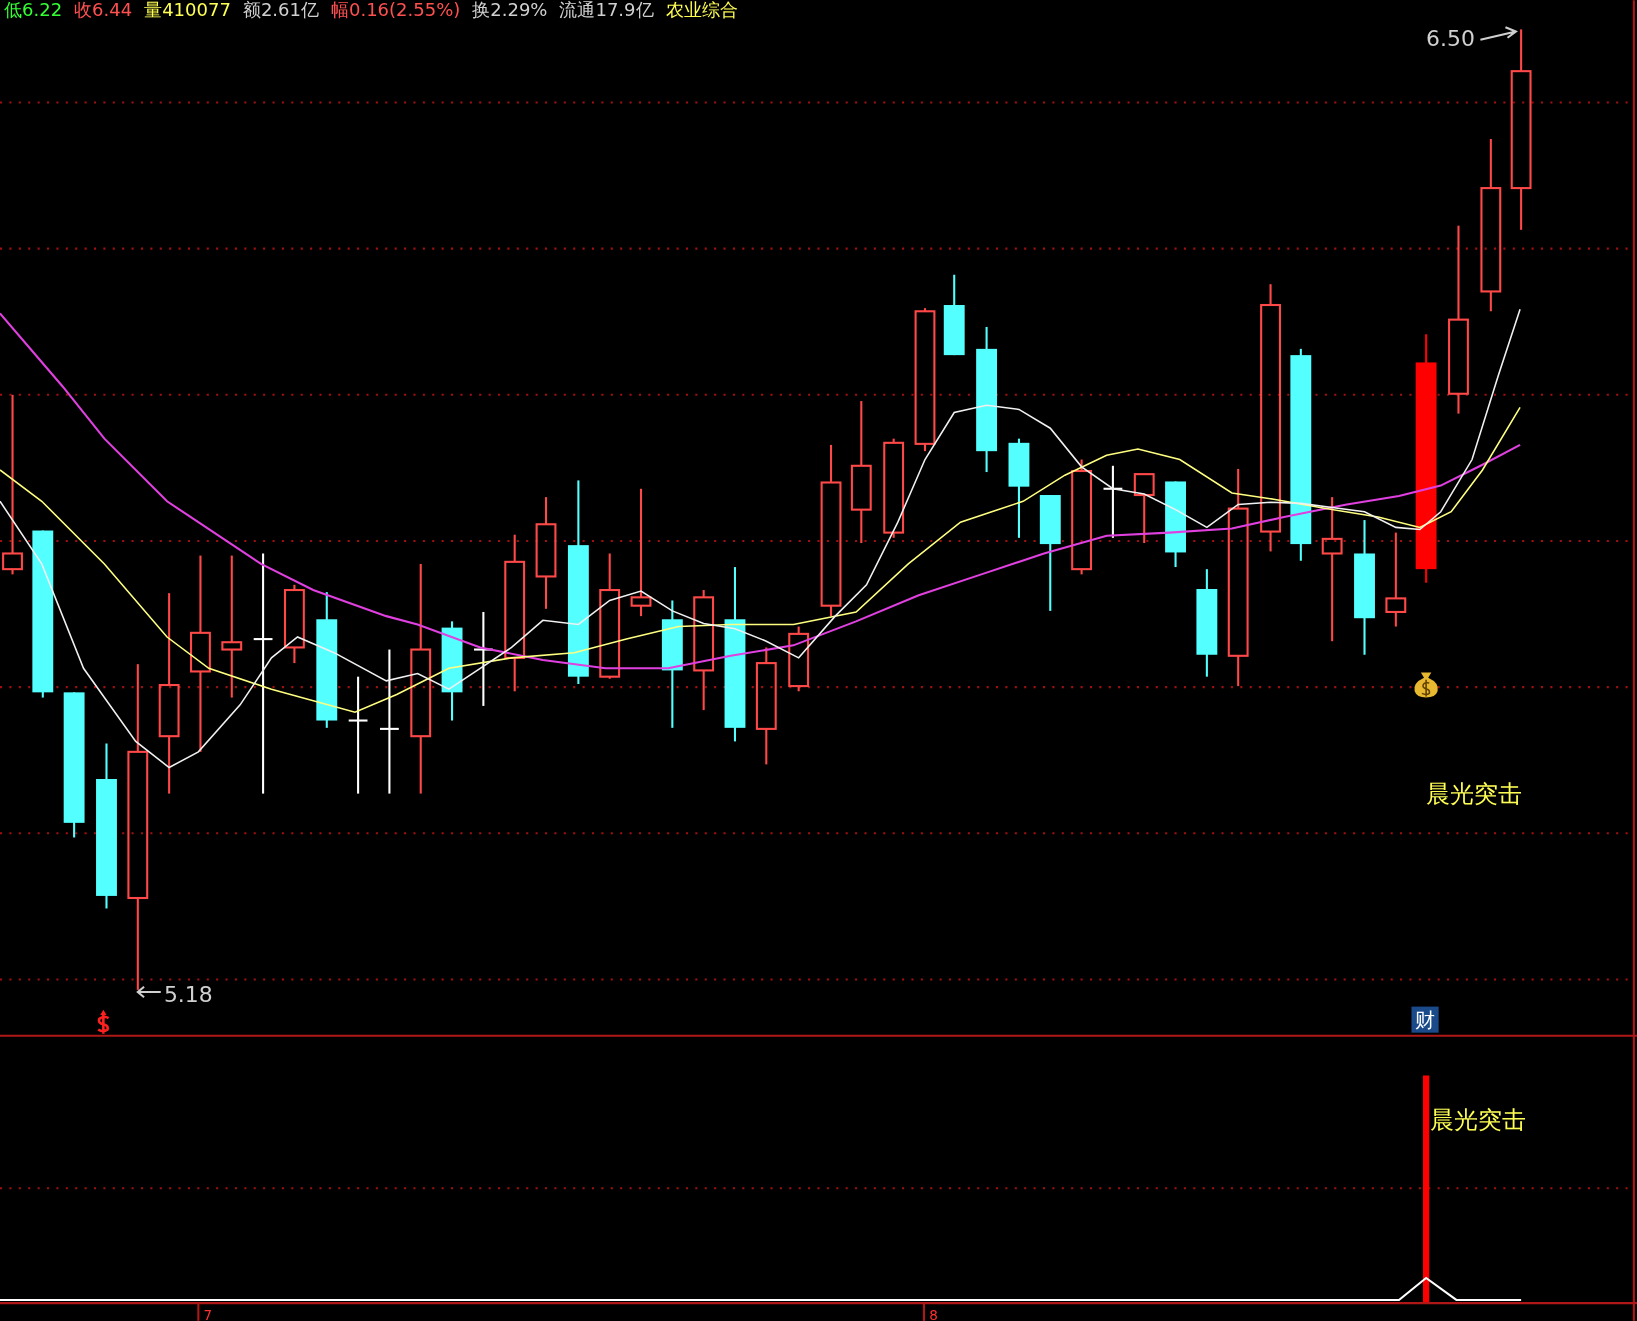  Describe the element at coordinates (188, 995) in the screenshot. I see `low-price-label: 5.18` at that location.